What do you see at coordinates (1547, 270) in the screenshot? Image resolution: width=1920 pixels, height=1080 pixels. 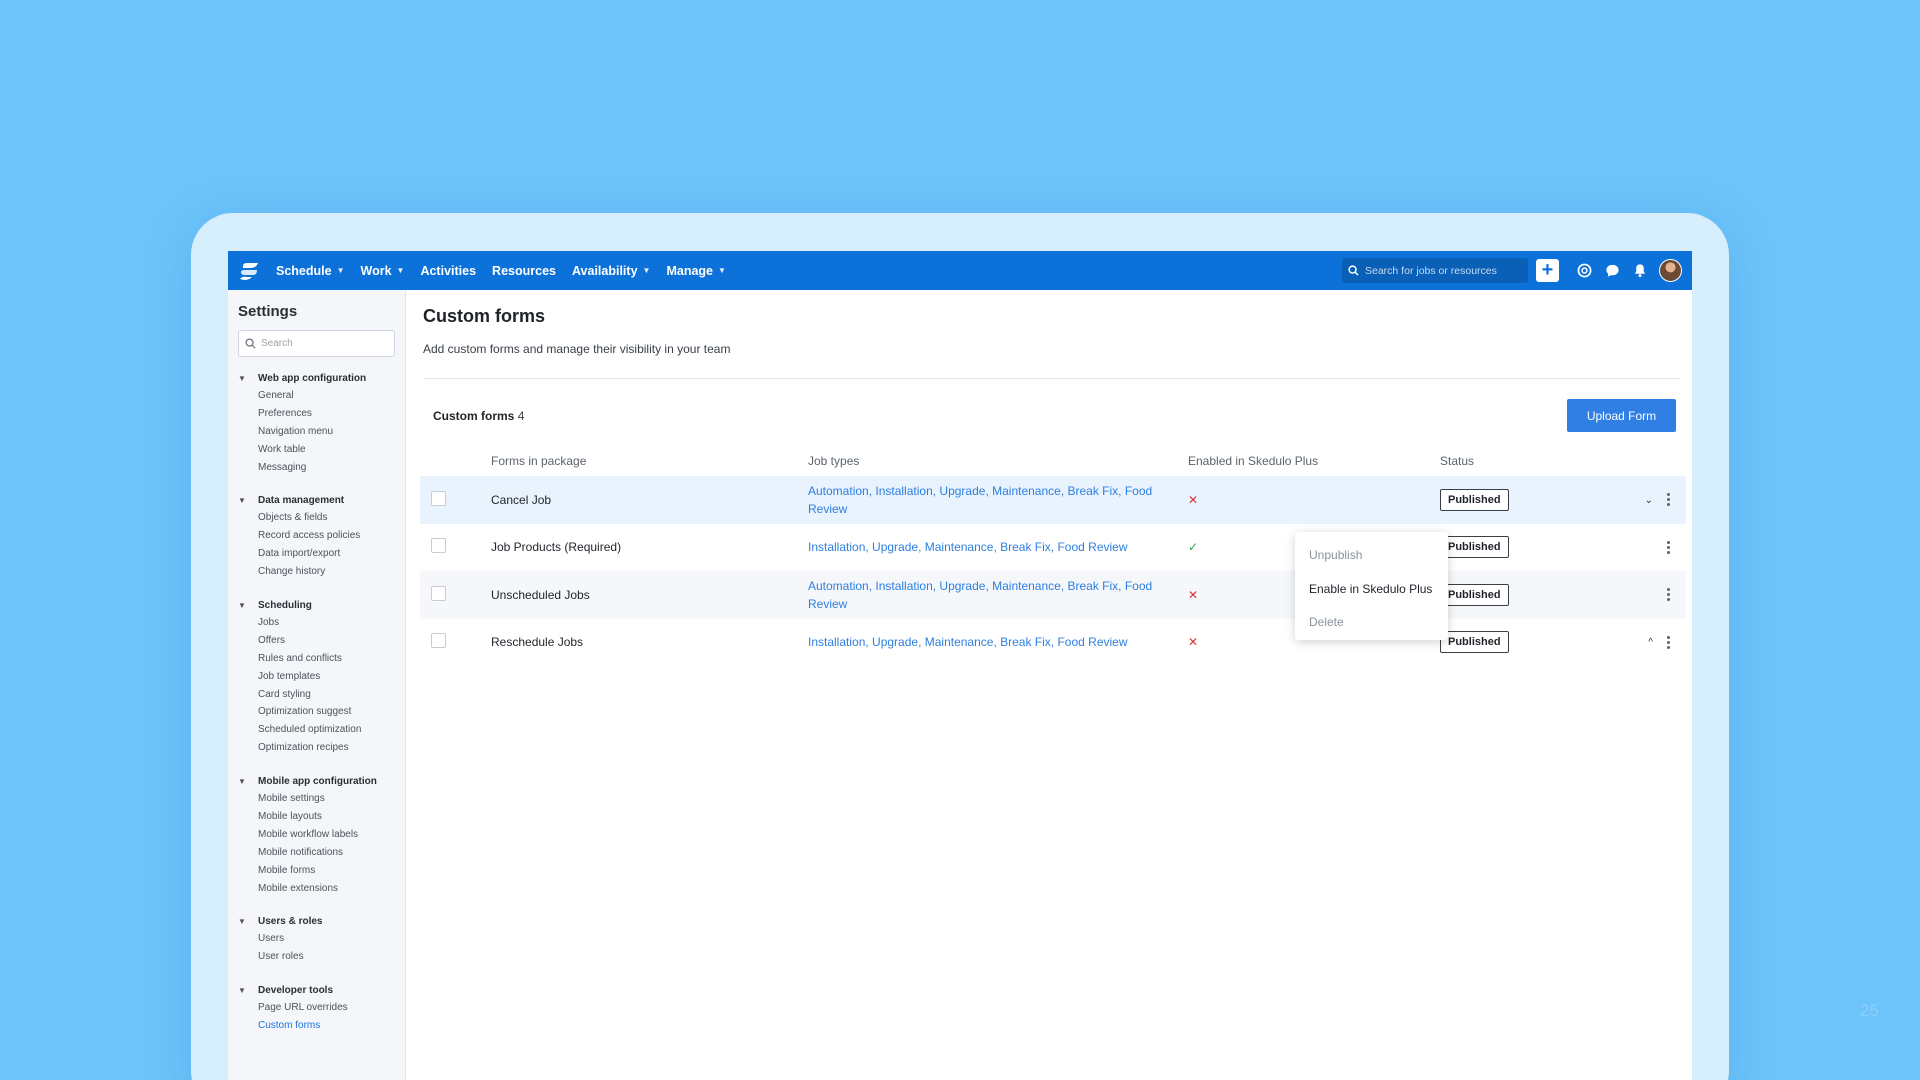 I see `add-new-button: +` at bounding box center [1547, 270].